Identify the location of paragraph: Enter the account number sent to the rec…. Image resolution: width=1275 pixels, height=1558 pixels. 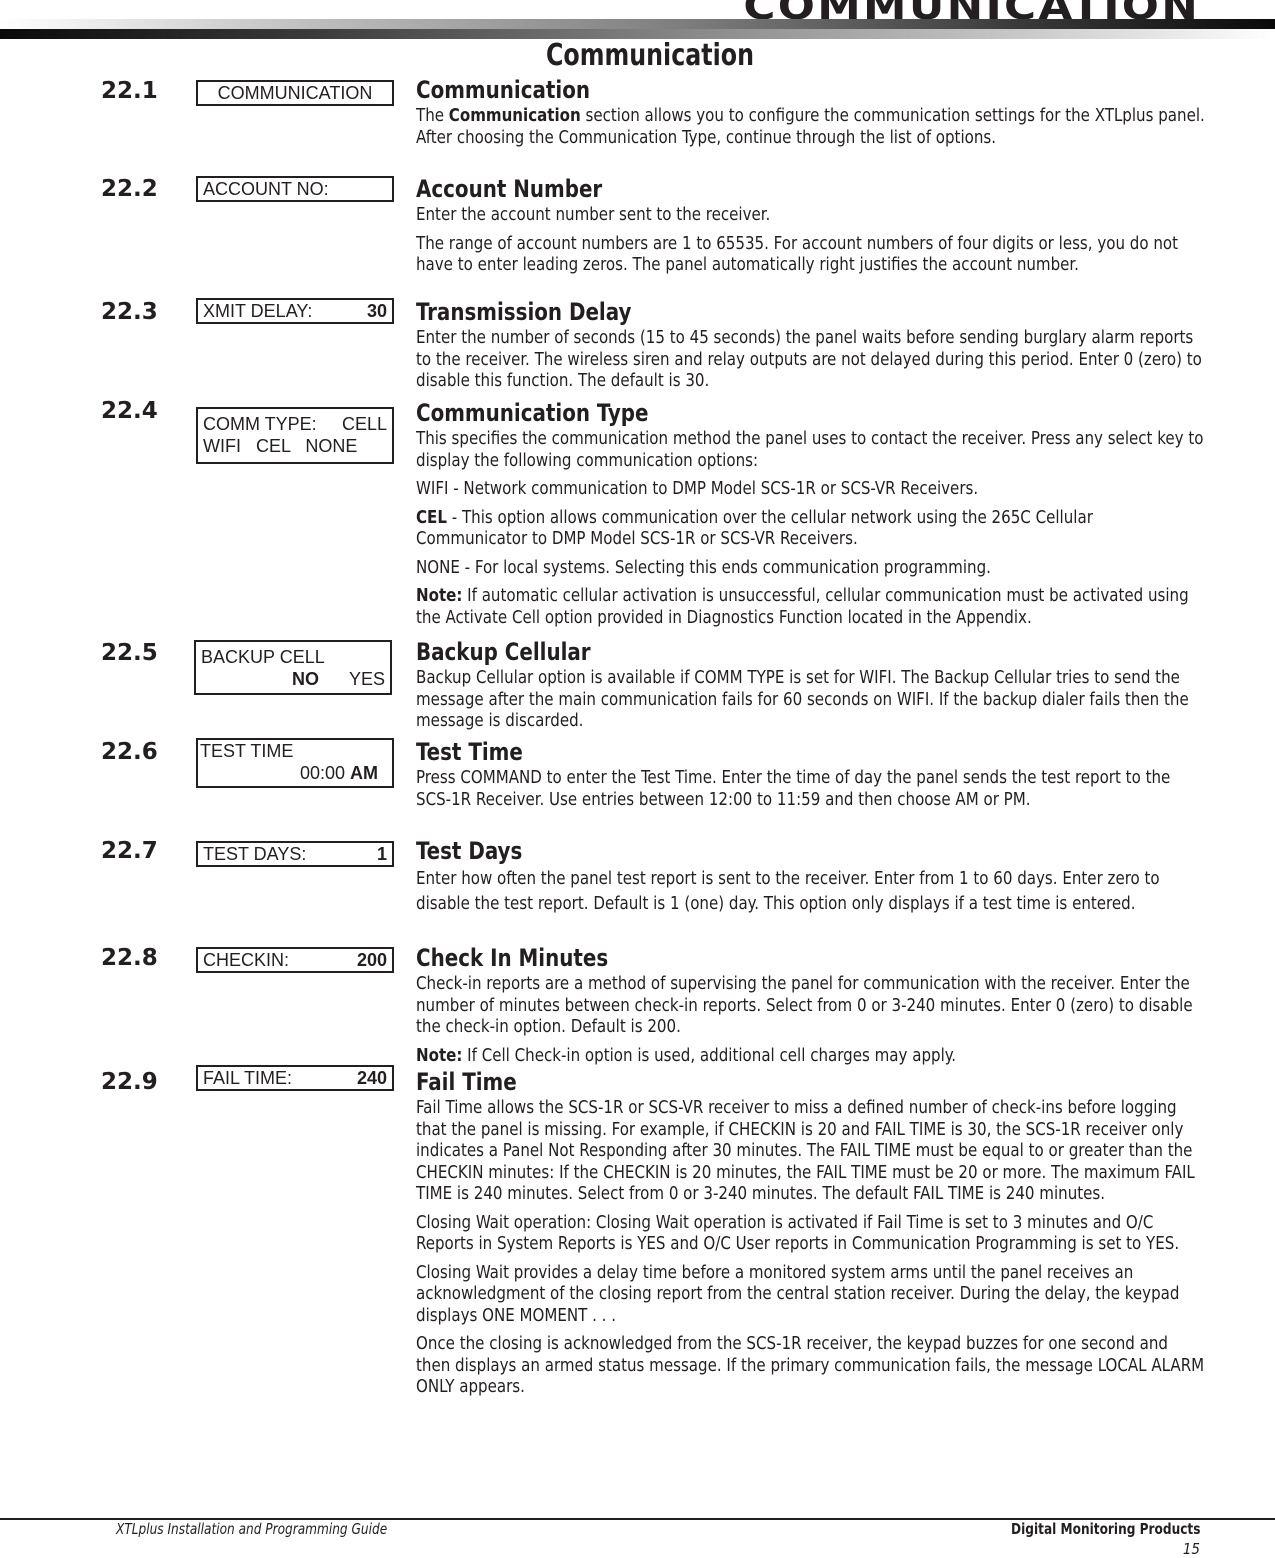
(593, 214).